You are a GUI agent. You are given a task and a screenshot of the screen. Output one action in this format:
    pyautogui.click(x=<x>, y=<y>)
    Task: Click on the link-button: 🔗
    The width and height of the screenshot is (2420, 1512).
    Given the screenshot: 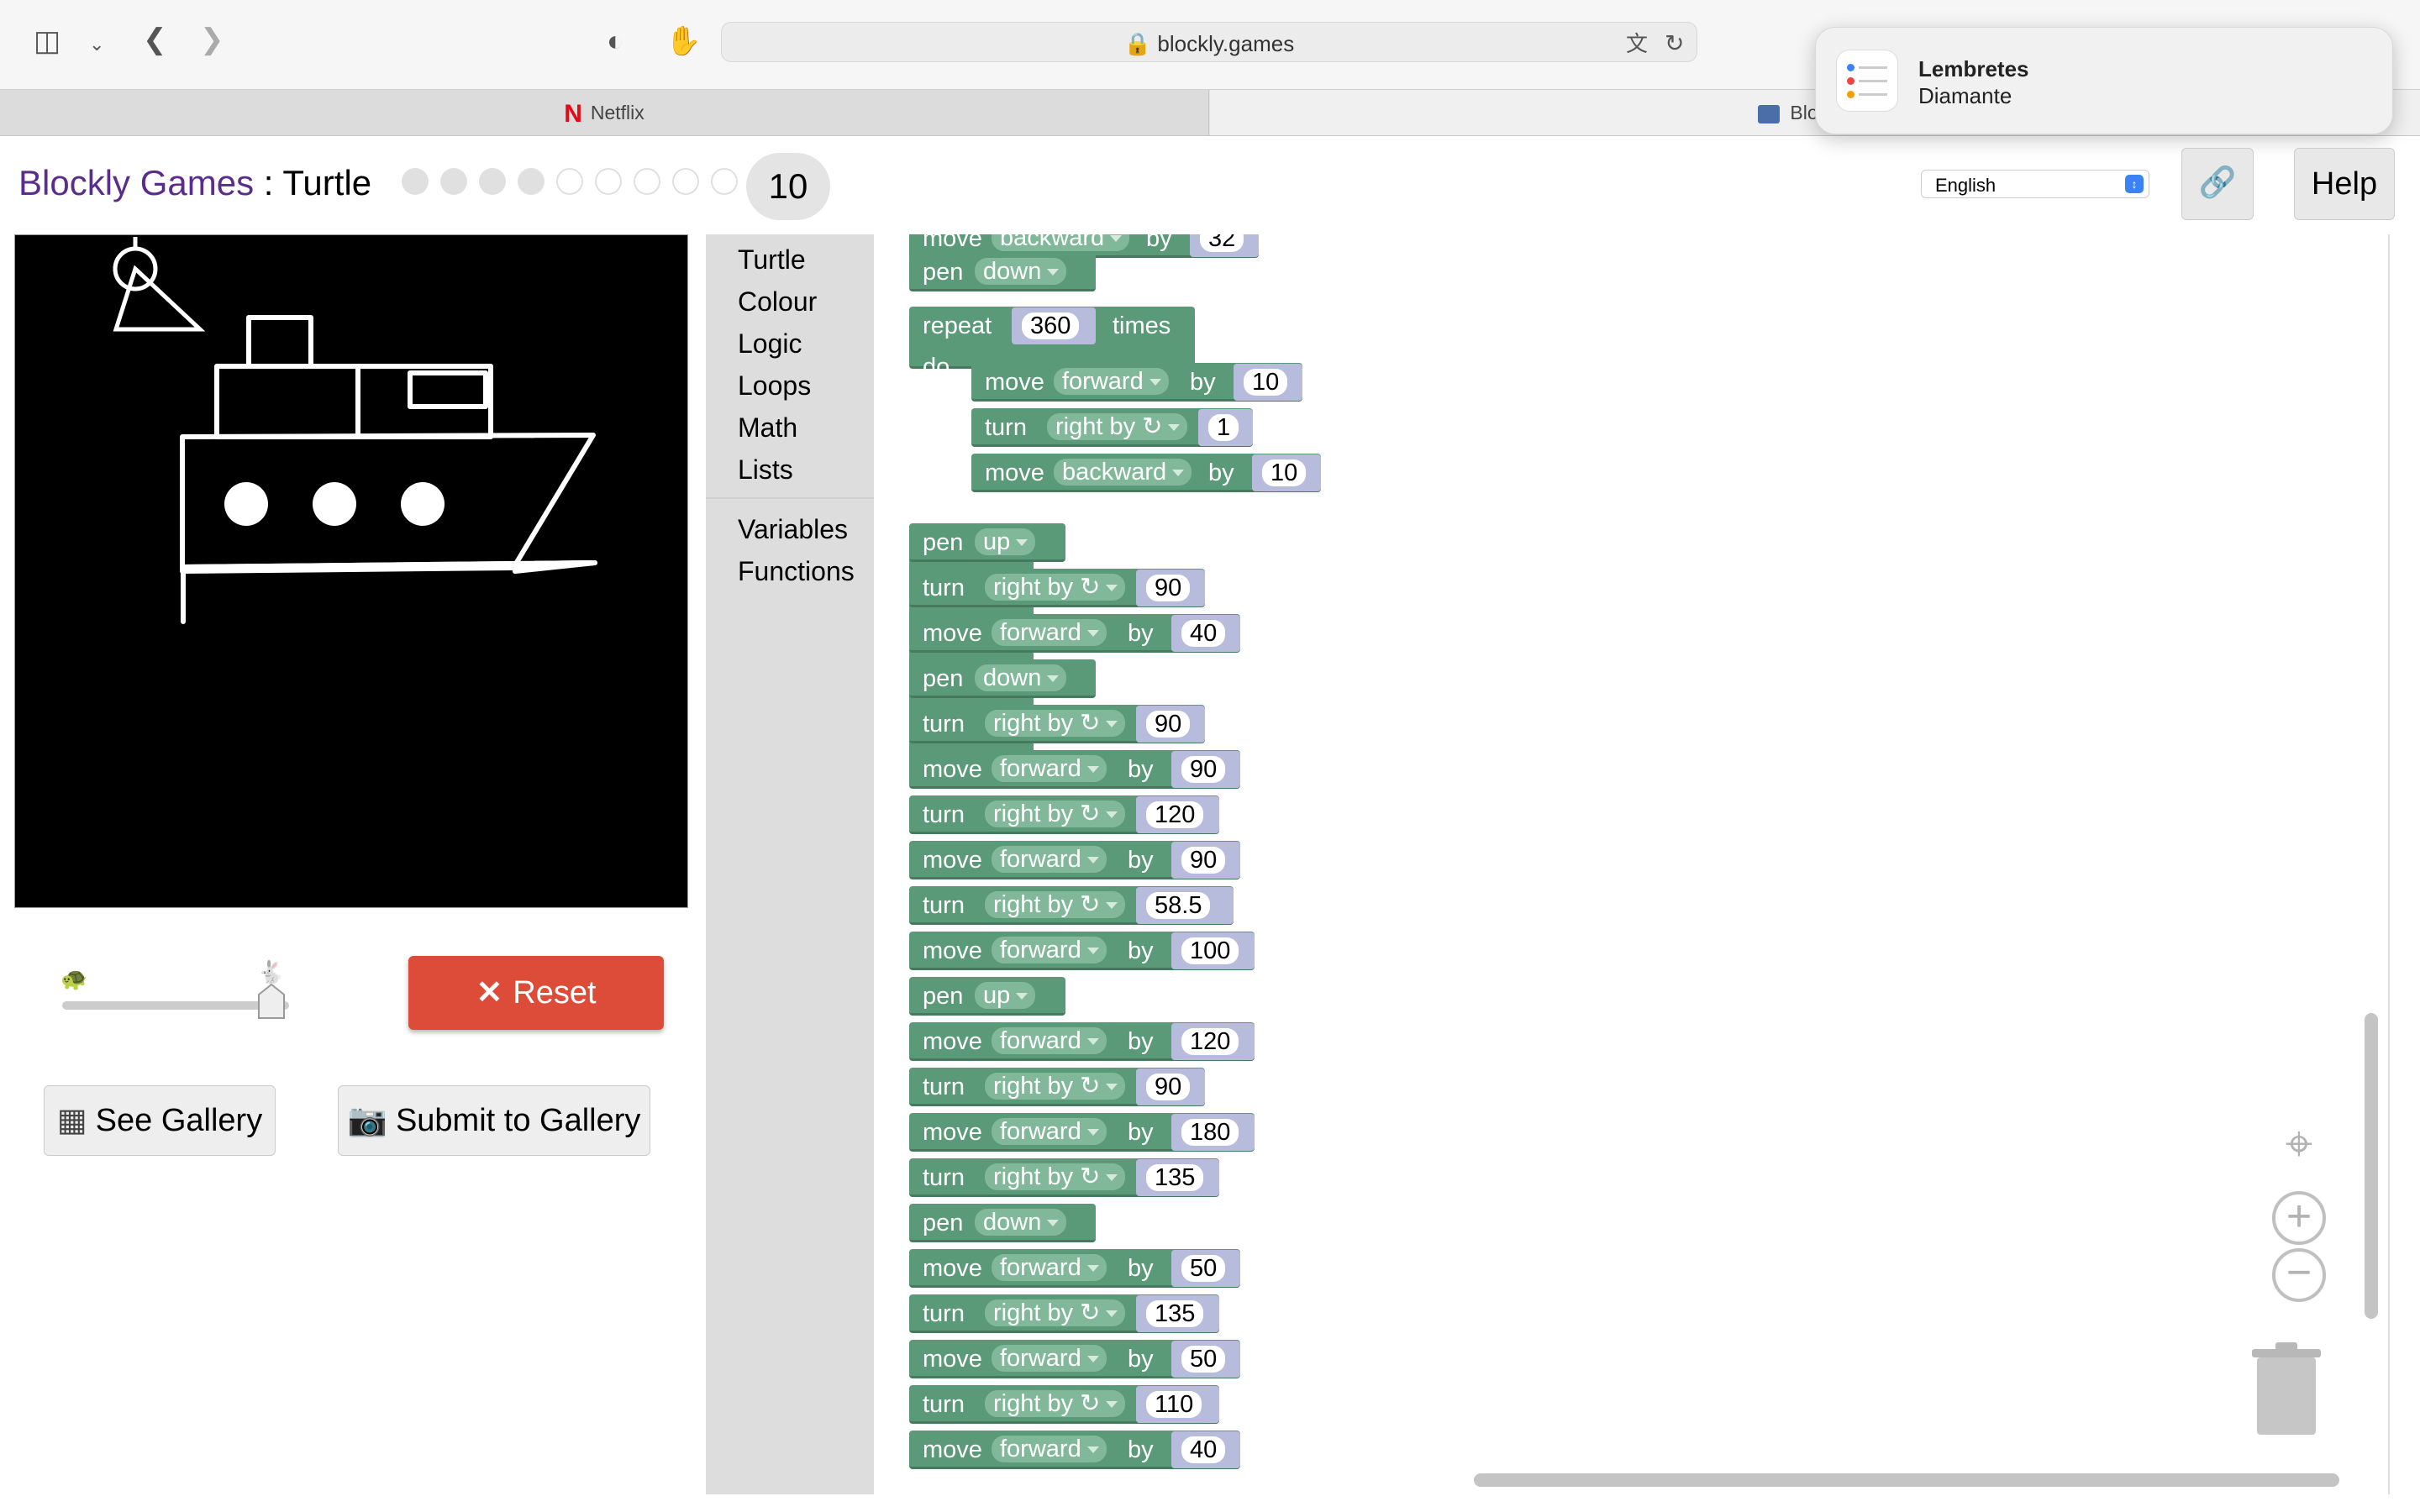 What is the action you would take?
    pyautogui.click(x=2217, y=184)
    